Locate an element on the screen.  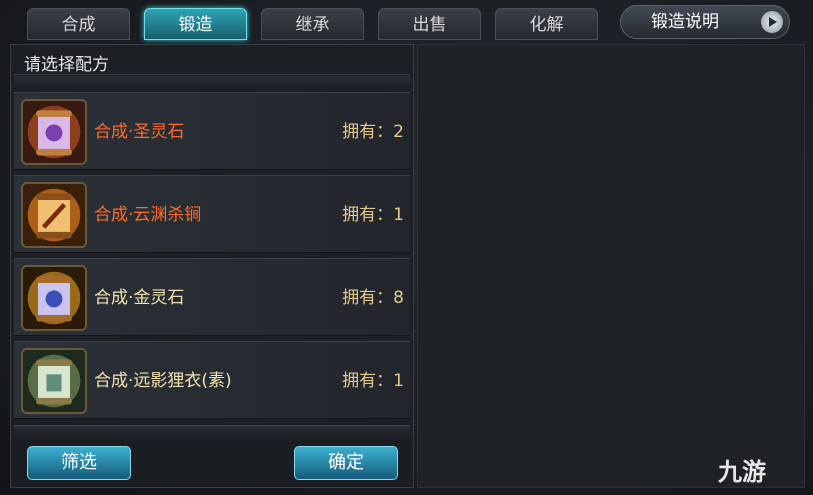
tab-sell: 出售 is located at coordinates (429, 24).